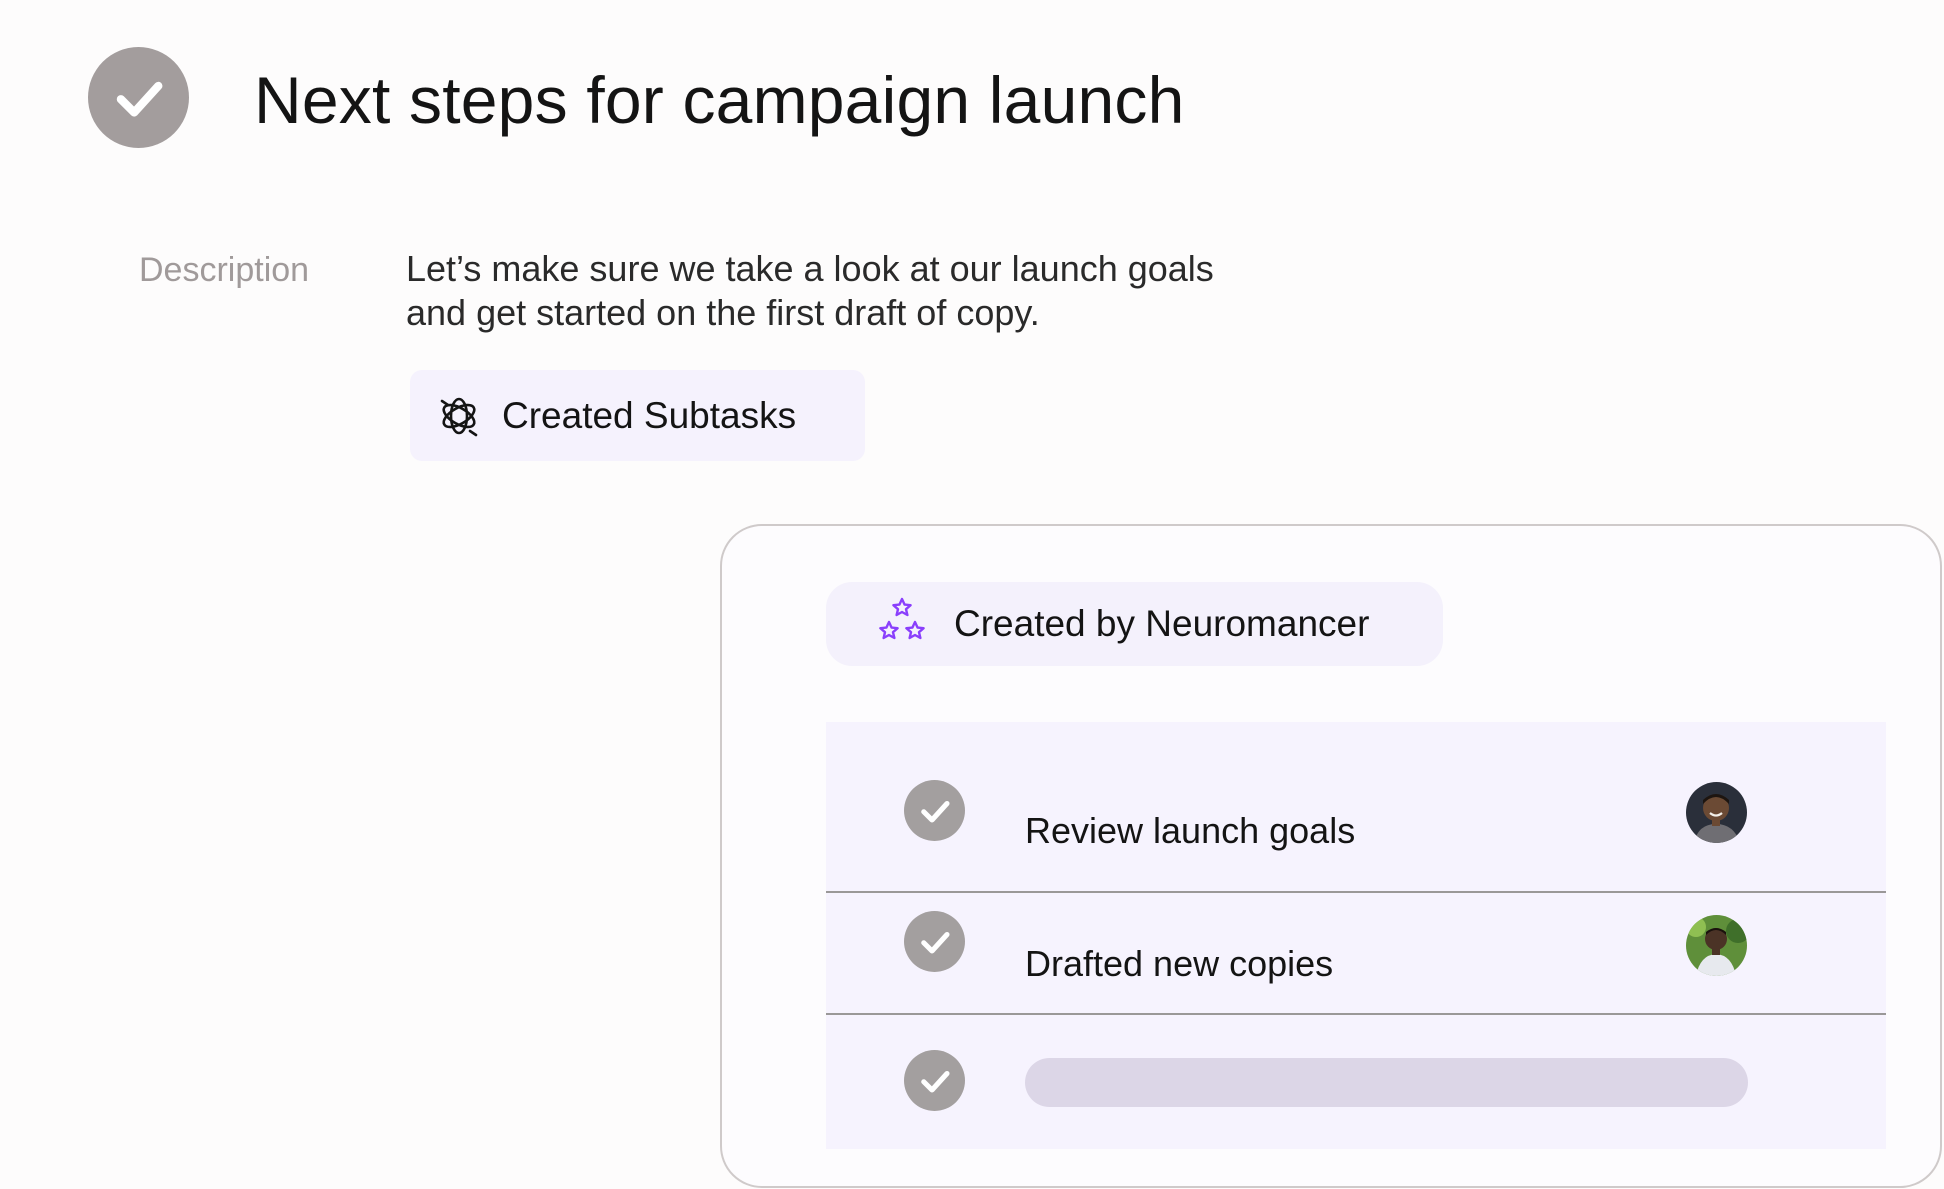  Describe the element at coordinates (1386, 1082) in the screenshot. I see `loading-placeholder-bar` at that location.